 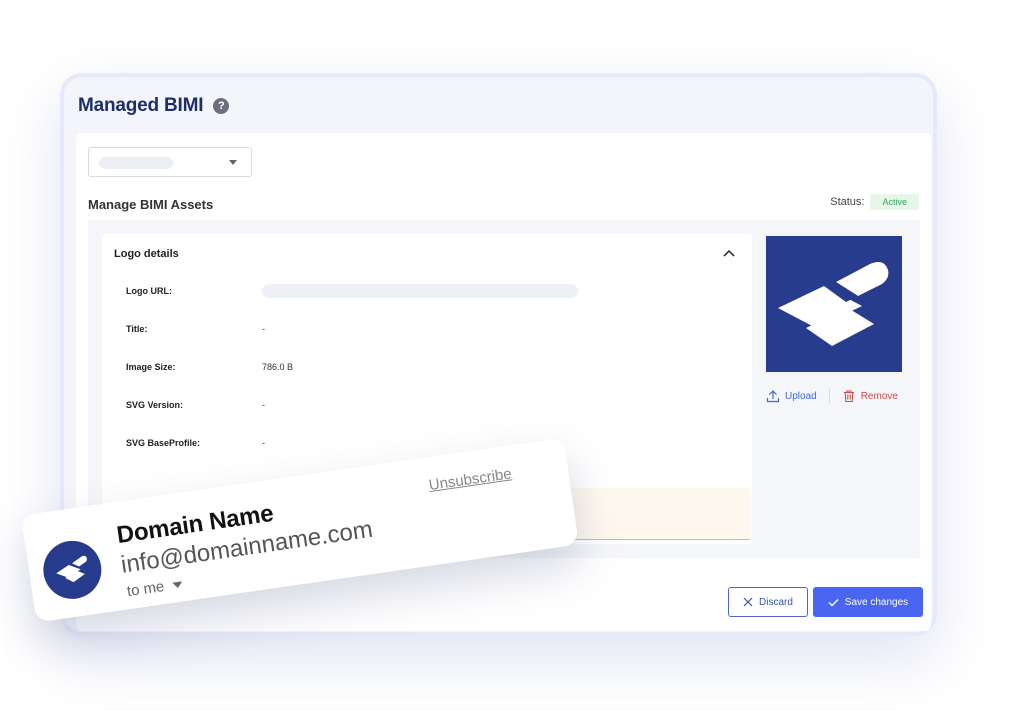 I want to click on detail-label: Title:, so click(x=137, y=329).